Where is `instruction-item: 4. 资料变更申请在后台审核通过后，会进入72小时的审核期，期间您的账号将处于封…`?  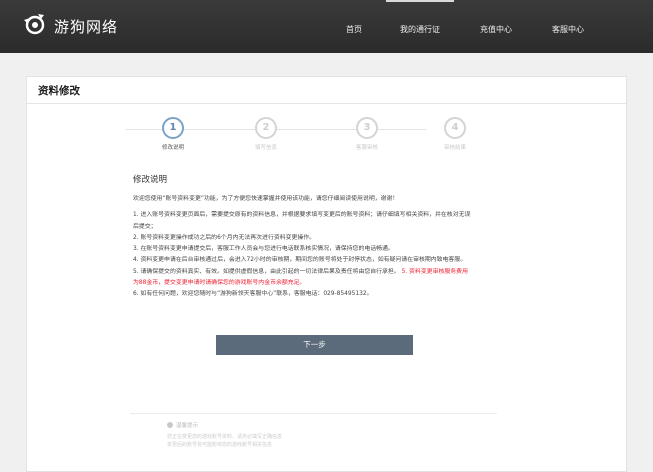 instruction-item: 4. 资料变更申请在后台审核通过后，会进入72小时的审核期，期间您的账号将处于封… is located at coordinates (300, 260).